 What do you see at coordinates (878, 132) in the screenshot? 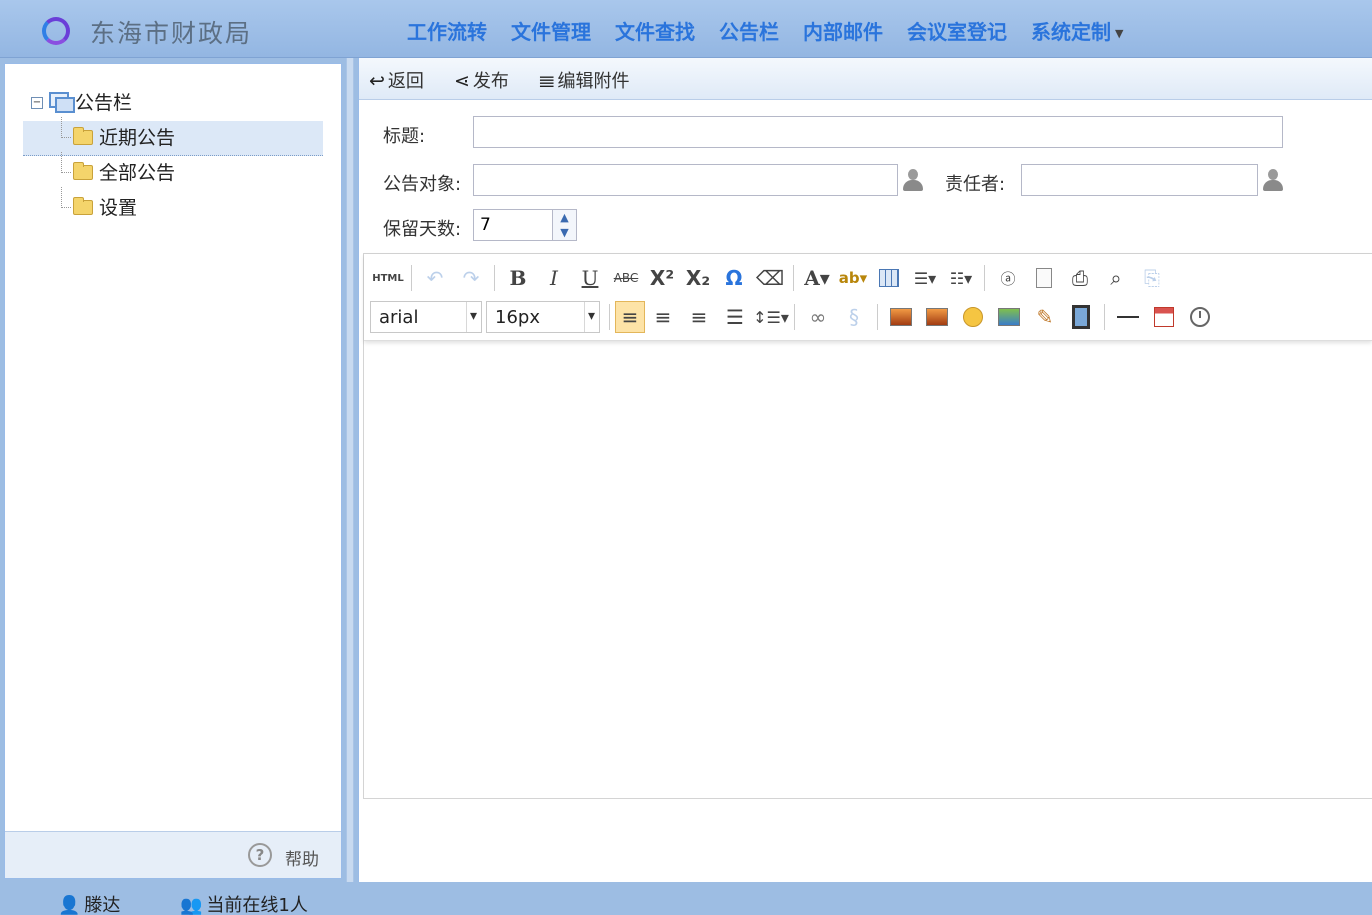
I see `title-input` at bounding box center [878, 132].